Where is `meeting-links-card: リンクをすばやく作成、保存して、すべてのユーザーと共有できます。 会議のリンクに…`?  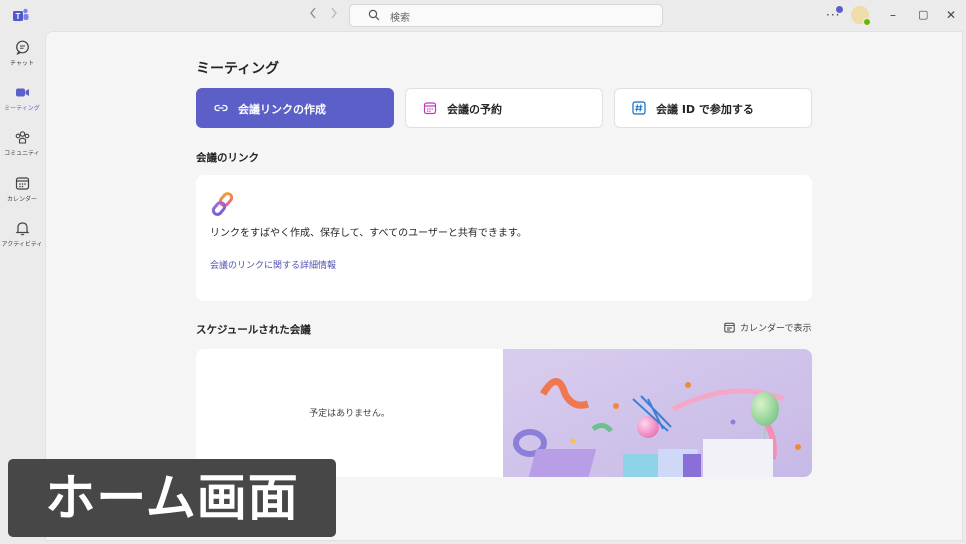 meeting-links-card: リンクをすばやく作成、保存して、すべてのユーザーと共有できます。 会議のリンクに… is located at coordinates (504, 238).